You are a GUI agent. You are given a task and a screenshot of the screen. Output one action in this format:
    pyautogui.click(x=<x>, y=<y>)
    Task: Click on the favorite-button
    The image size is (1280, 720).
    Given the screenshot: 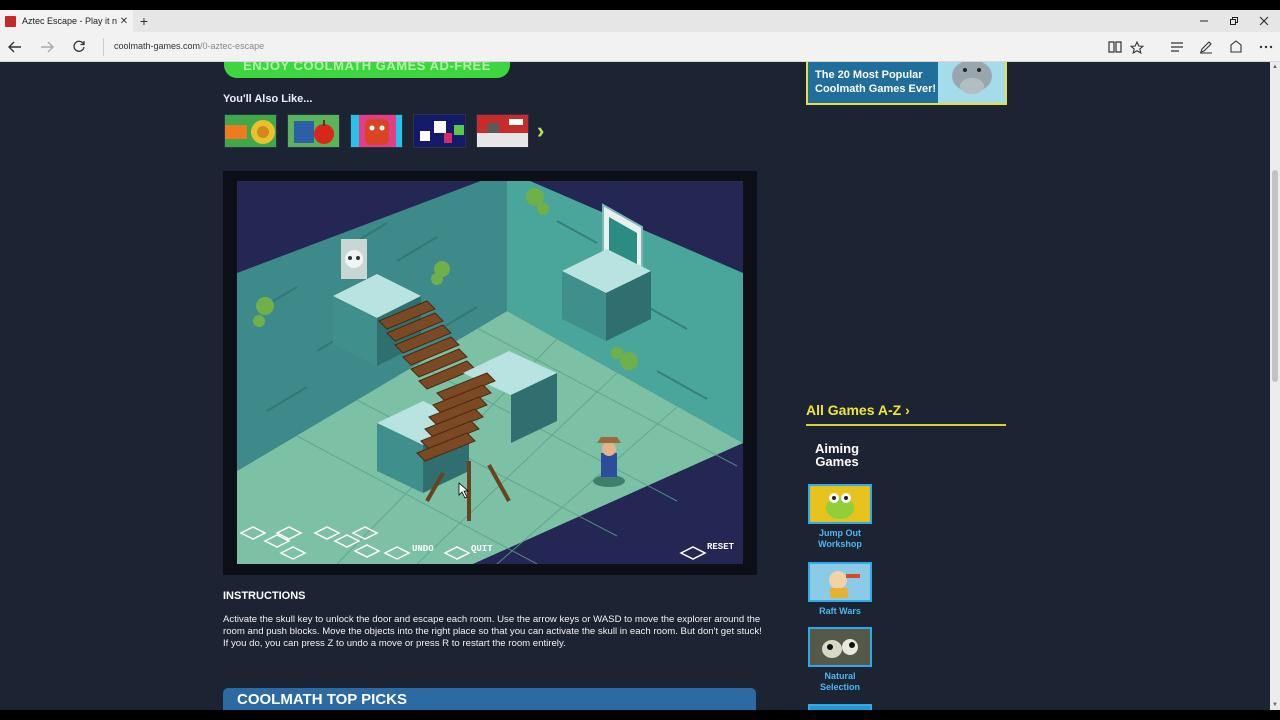 What is the action you would take?
    pyautogui.click(x=1137, y=47)
    